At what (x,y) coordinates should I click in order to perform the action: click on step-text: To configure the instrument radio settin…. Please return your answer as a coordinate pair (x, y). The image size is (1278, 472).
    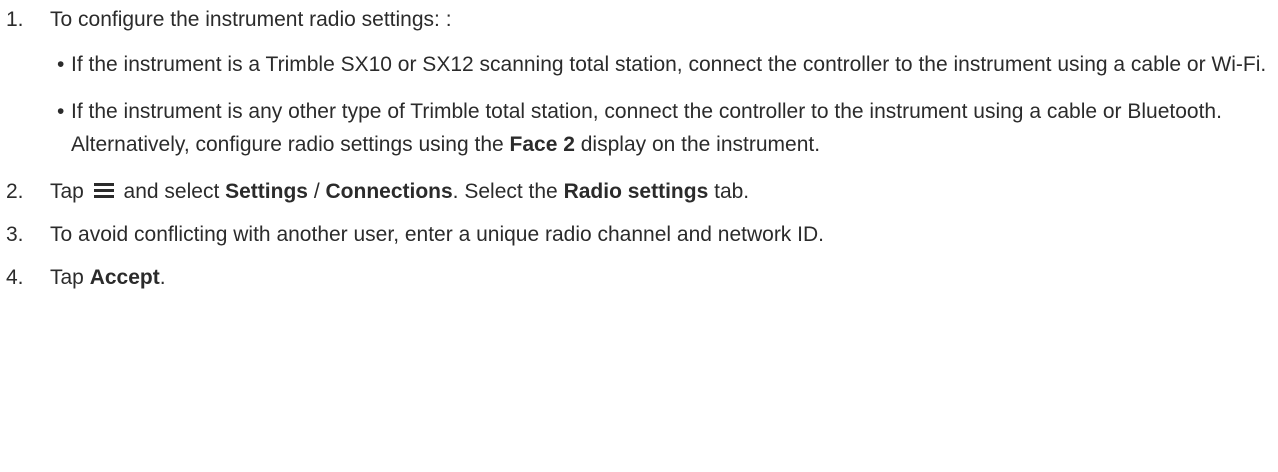
    Looking at the image, I should click on (251, 19).